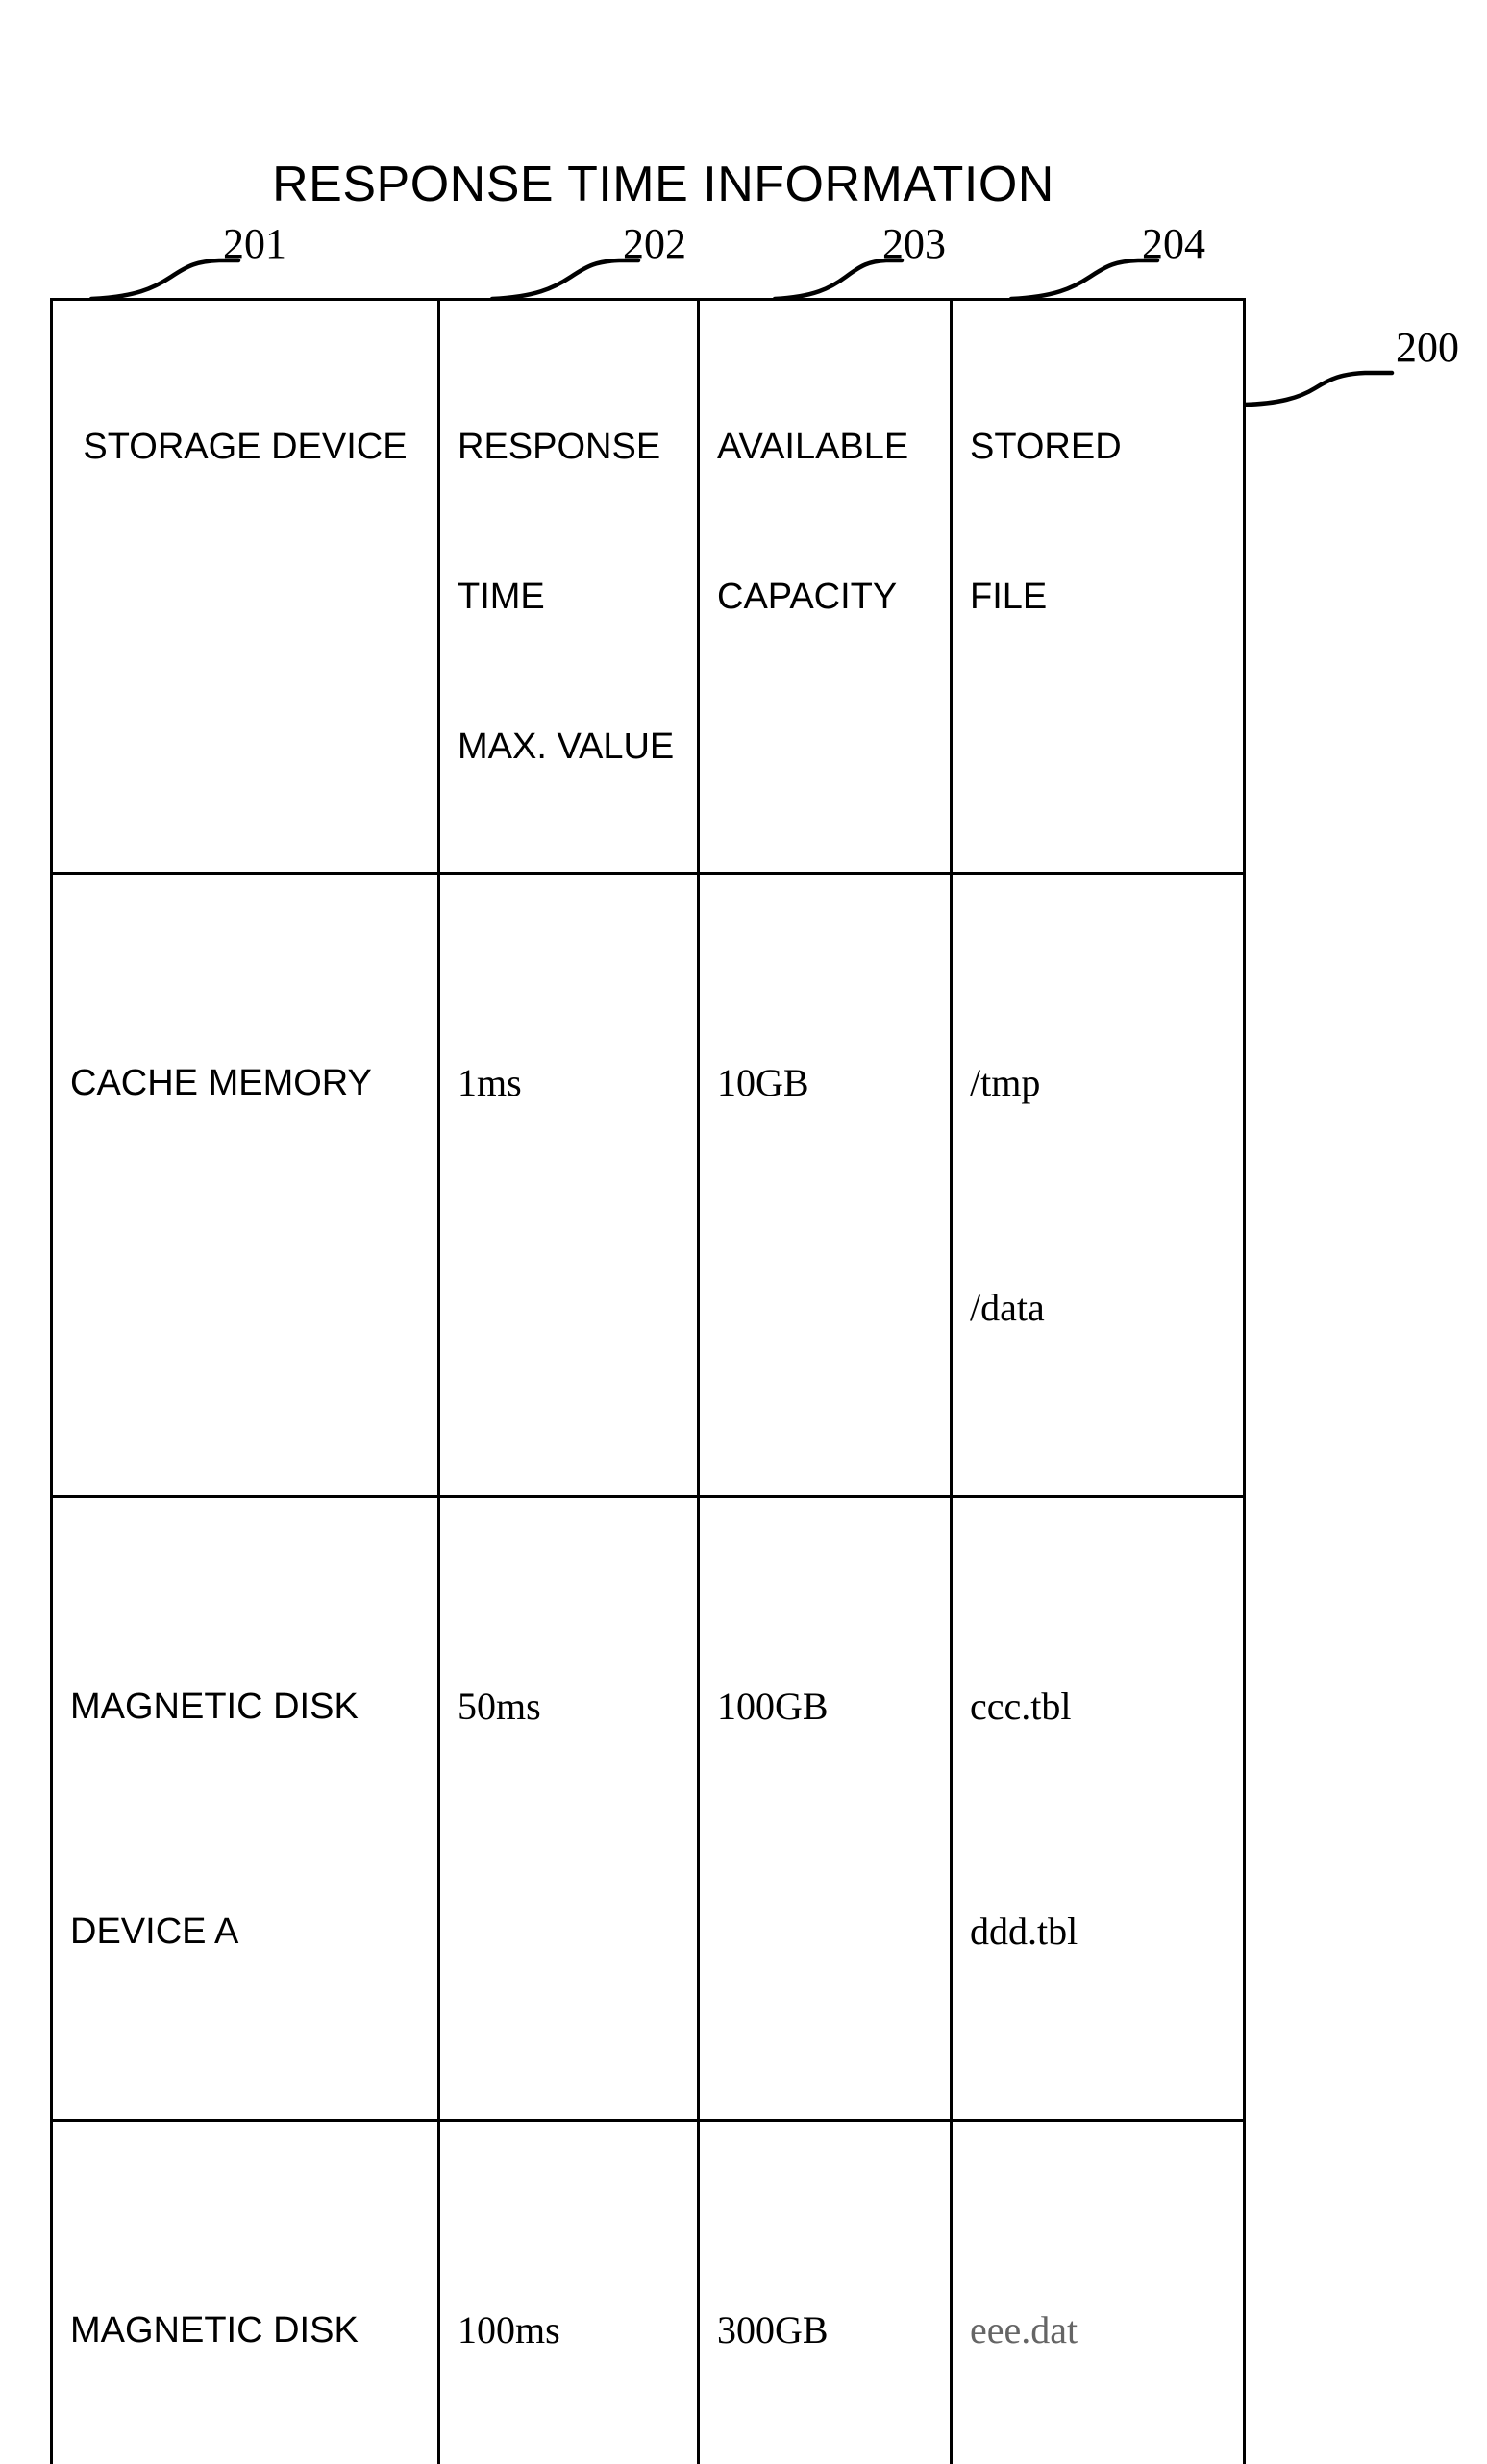 Image resolution: width=1487 pixels, height=2464 pixels. I want to click on reference-numeral-204: 204, so click(1173, 244).